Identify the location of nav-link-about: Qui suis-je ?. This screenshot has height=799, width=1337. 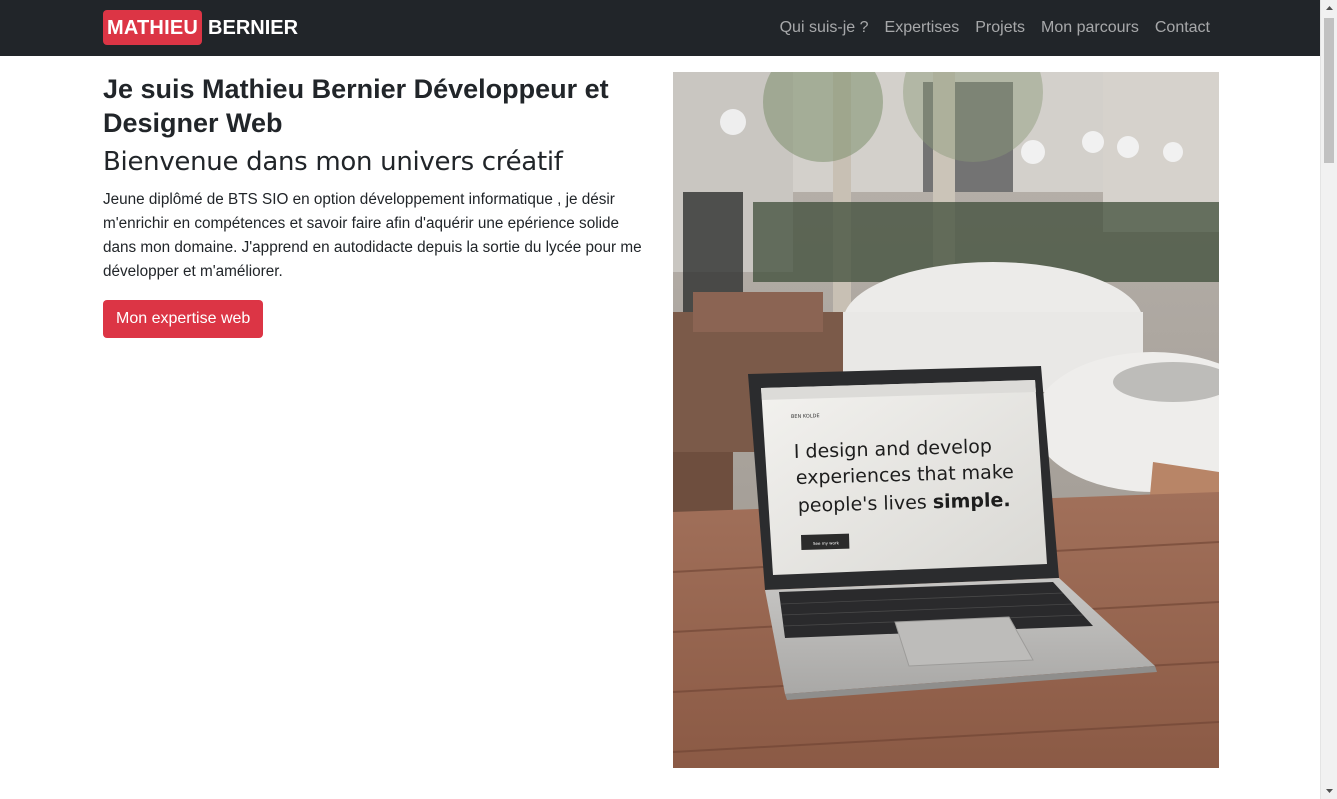
(824, 28).